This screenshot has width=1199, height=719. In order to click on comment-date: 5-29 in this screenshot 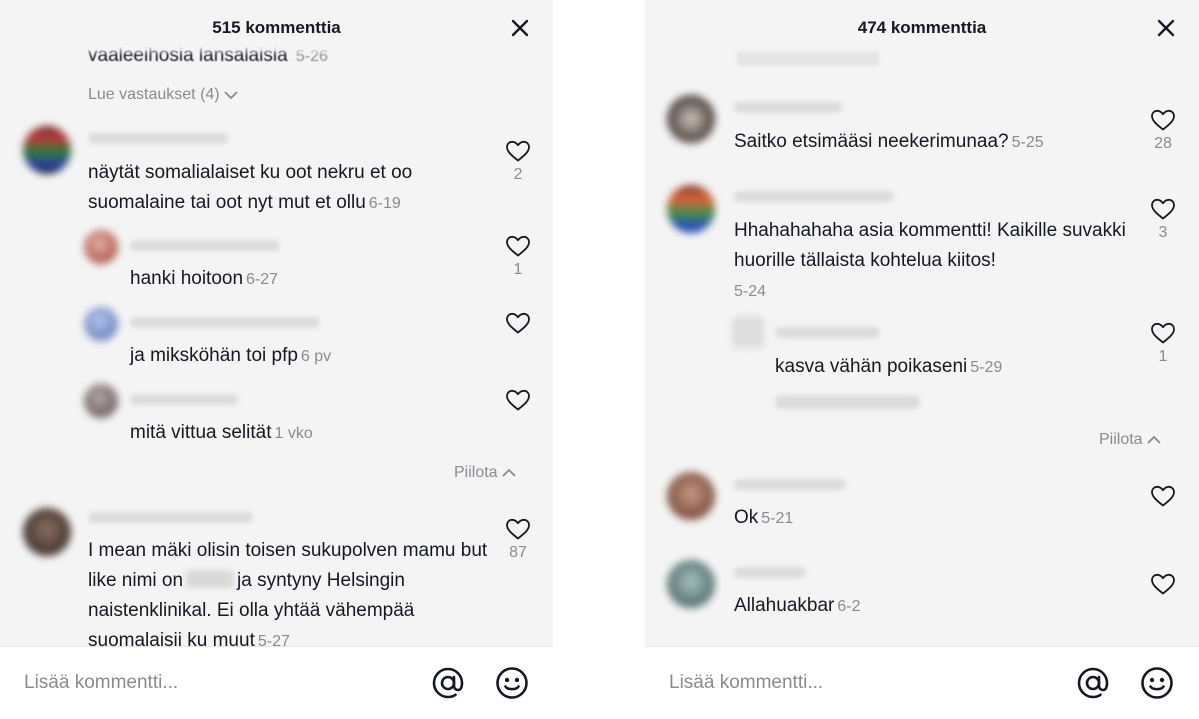, I will do `click(986, 367)`.